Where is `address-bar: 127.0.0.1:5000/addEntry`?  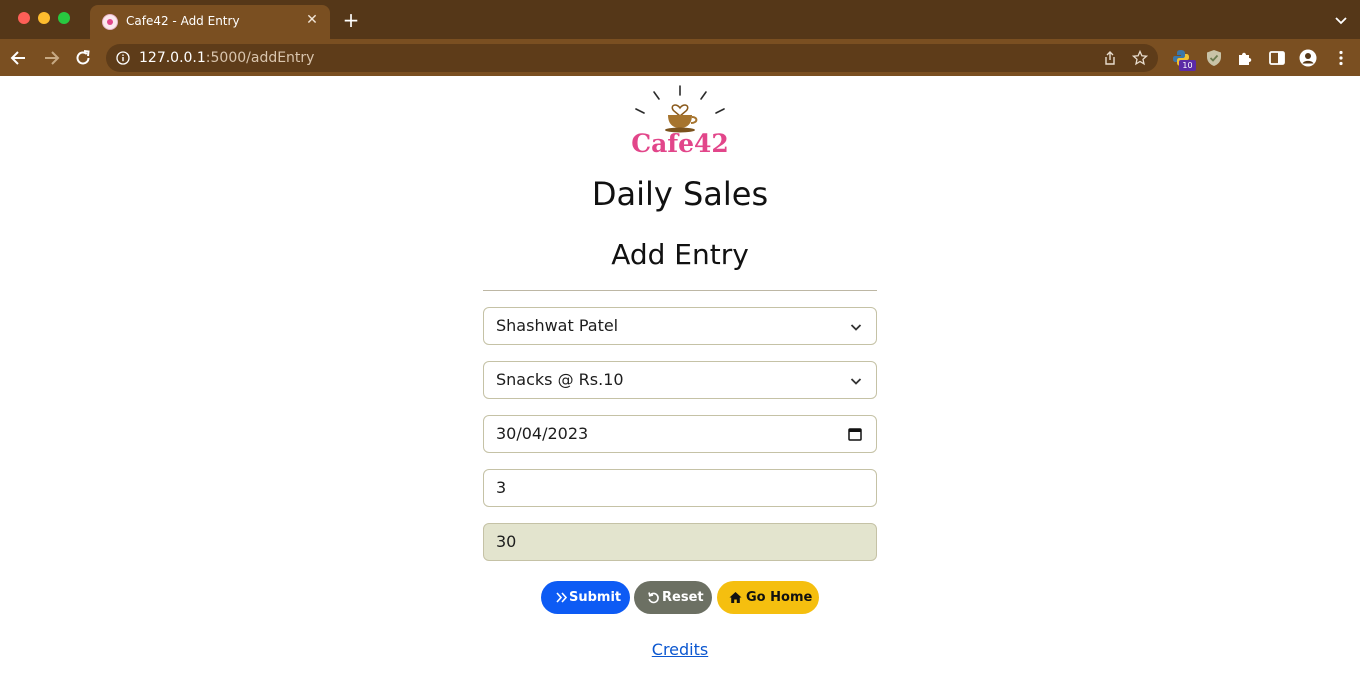
address-bar: 127.0.0.1:5000/addEntry is located at coordinates (632, 58).